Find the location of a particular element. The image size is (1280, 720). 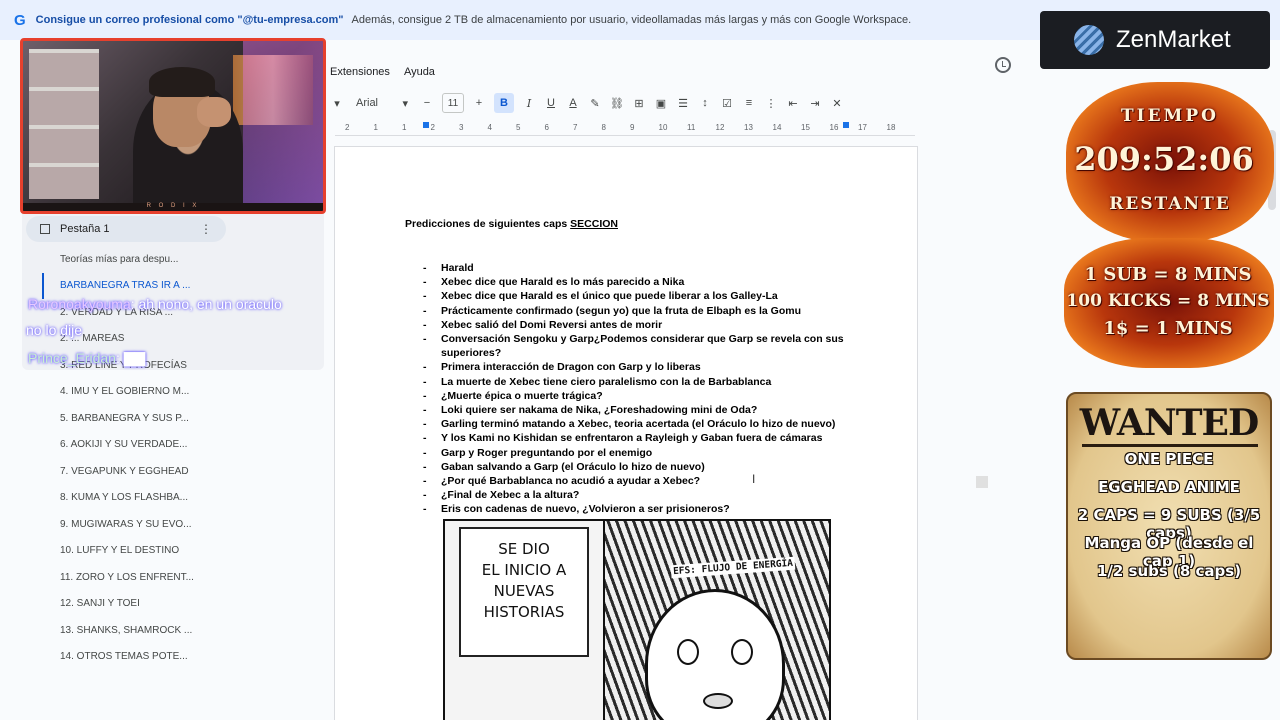

increase-font-button: + is located at coordinates (479, 103).